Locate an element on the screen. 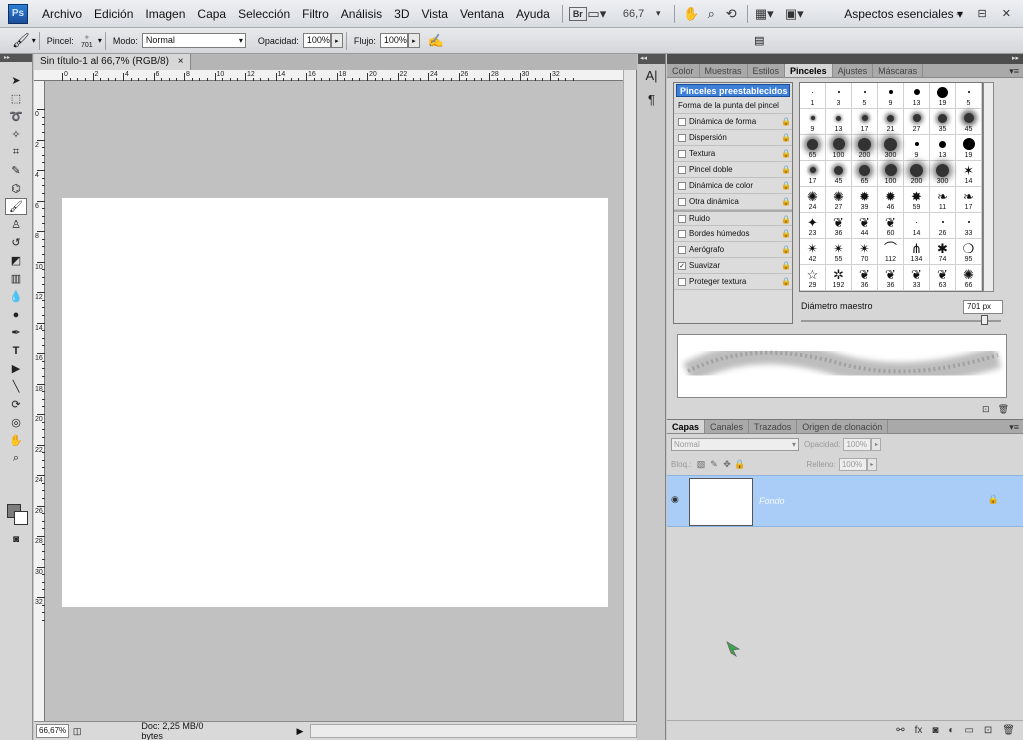 Image resolution: width=1023 pixels, height=740 pixels. brush-preset: 19 is located at coordinates (943, 96).